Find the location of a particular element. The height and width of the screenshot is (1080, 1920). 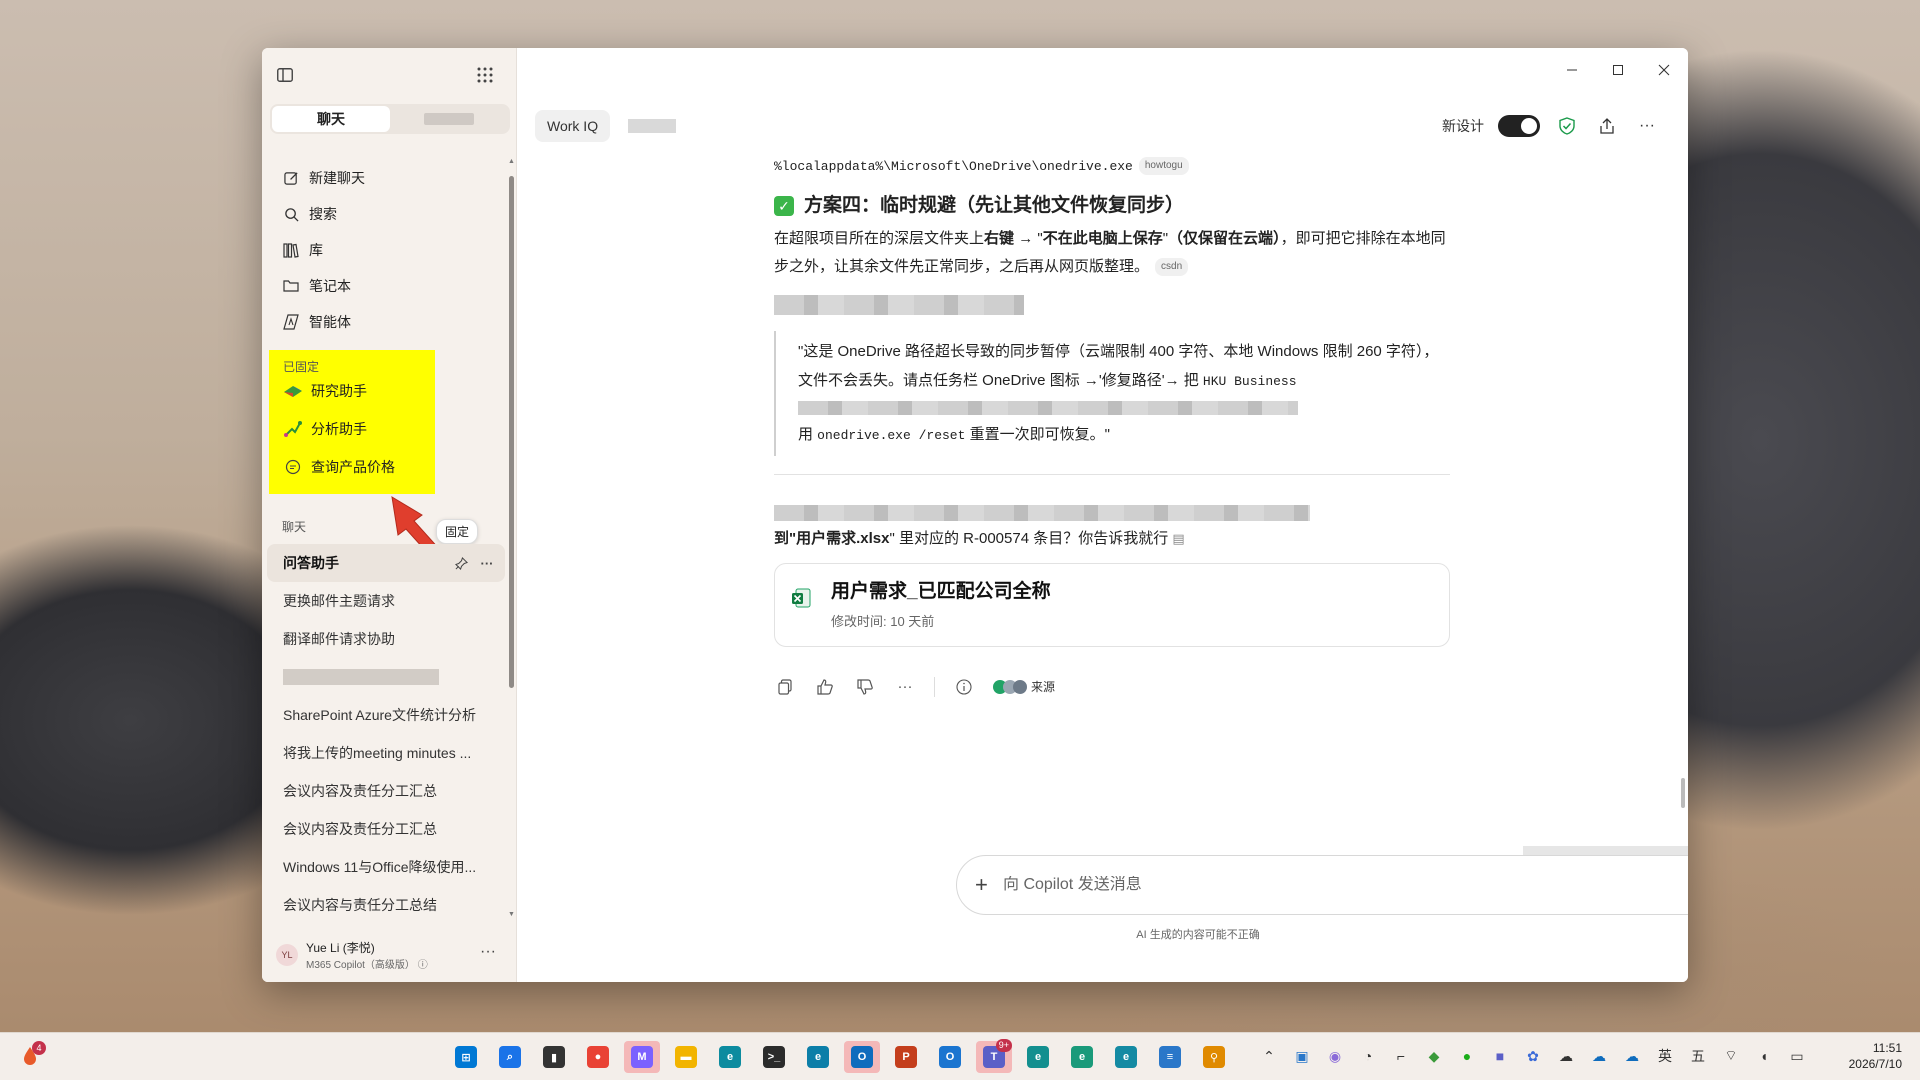

shield-check-icon is located at coordinates (1567, 126).